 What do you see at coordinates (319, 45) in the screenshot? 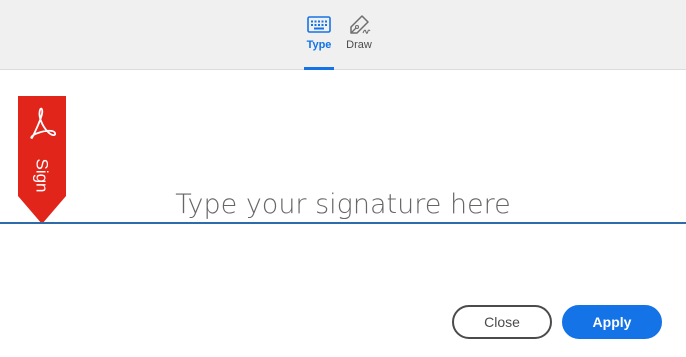
I see `tab-type-label: Type` at bounding box center [319, 45].